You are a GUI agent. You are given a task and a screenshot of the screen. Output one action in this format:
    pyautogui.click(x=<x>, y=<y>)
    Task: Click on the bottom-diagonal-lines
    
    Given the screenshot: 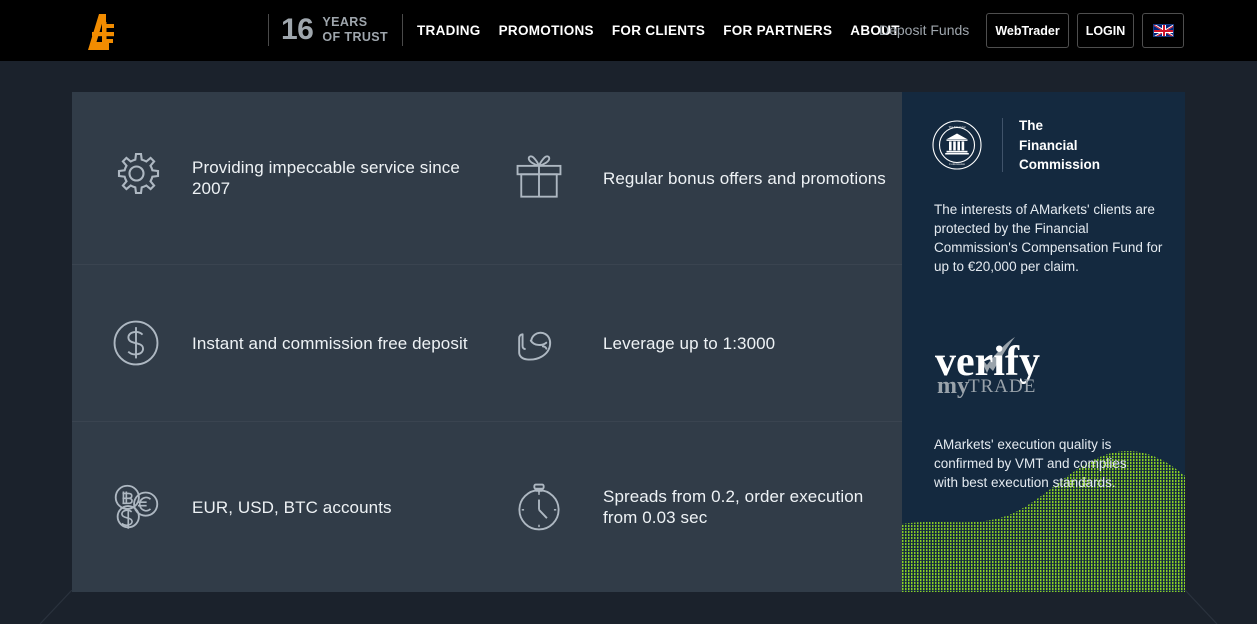 What is the action you would take?
    pyautogui.click(x=628, y=607)
    